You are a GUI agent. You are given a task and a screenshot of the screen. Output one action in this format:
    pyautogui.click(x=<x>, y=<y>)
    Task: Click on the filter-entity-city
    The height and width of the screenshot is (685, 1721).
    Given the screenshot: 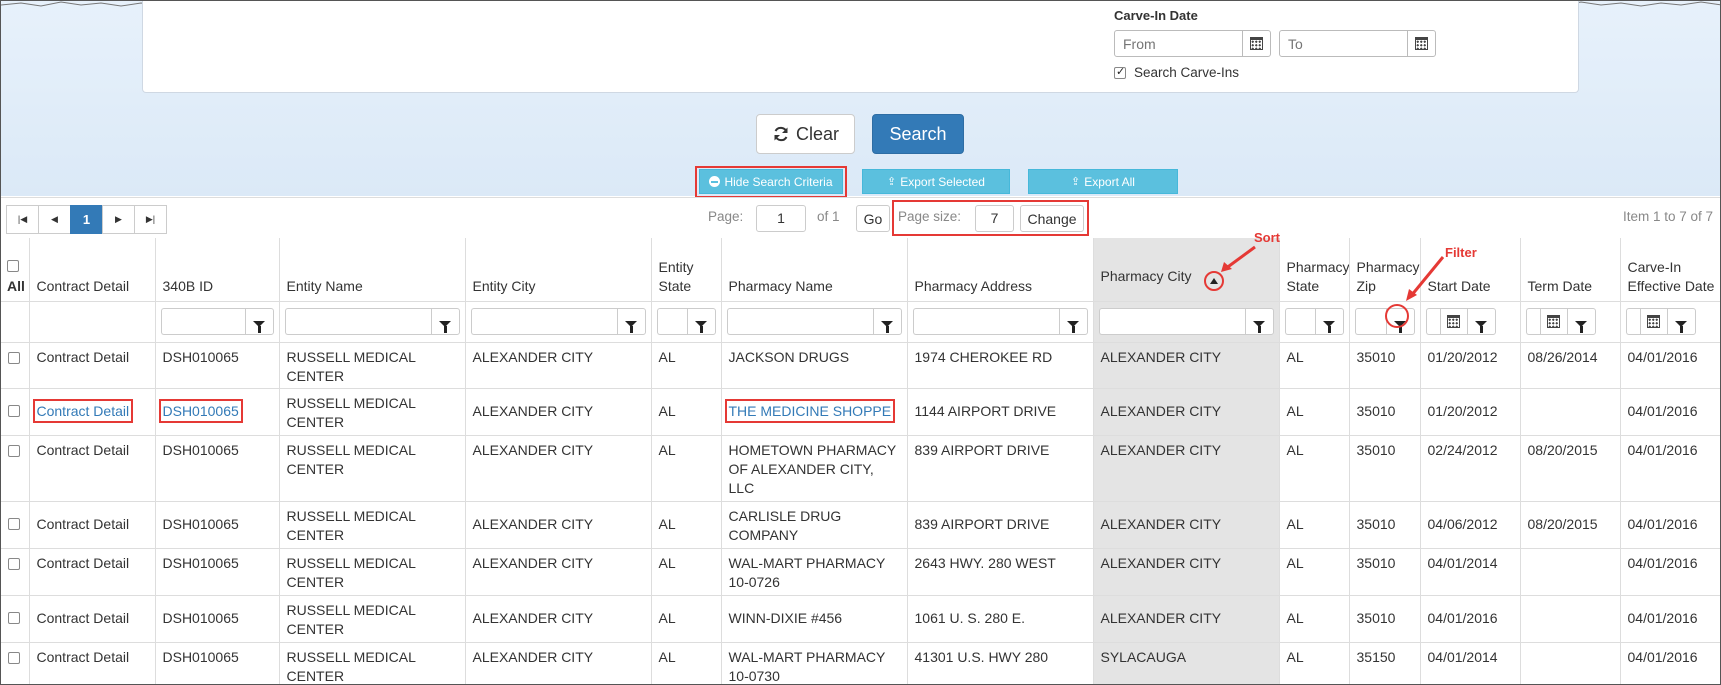 What is the action you would take?
    pyautogui.click(x=558, y=321)
    